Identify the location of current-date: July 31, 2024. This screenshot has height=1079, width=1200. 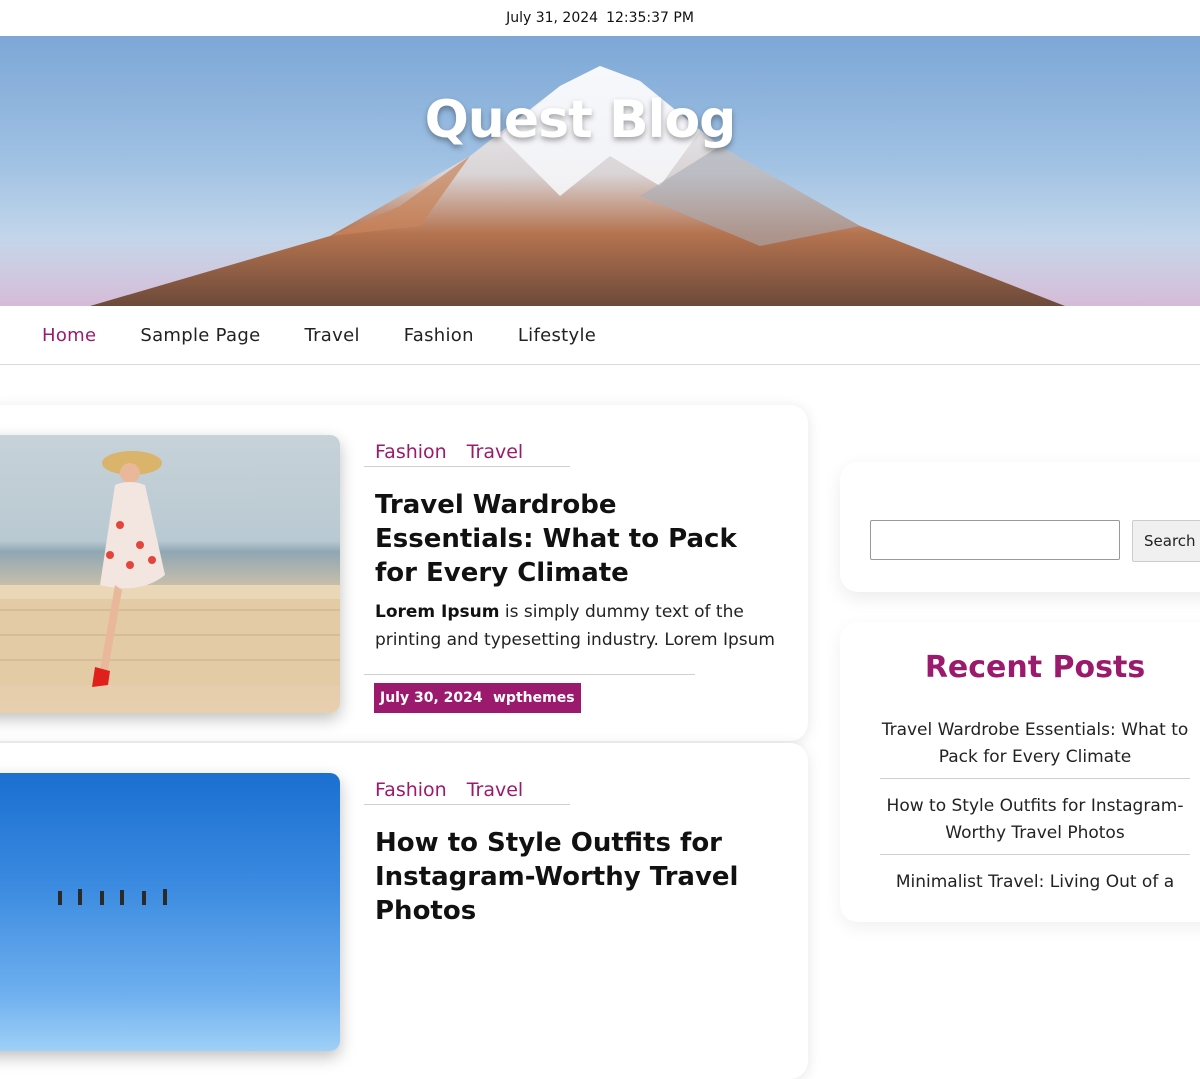
(552, 18).